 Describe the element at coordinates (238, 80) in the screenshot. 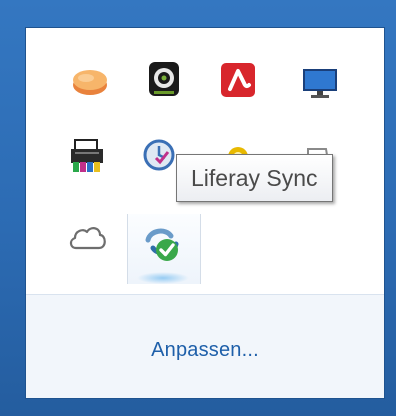

I see `avira-icon` at that location.